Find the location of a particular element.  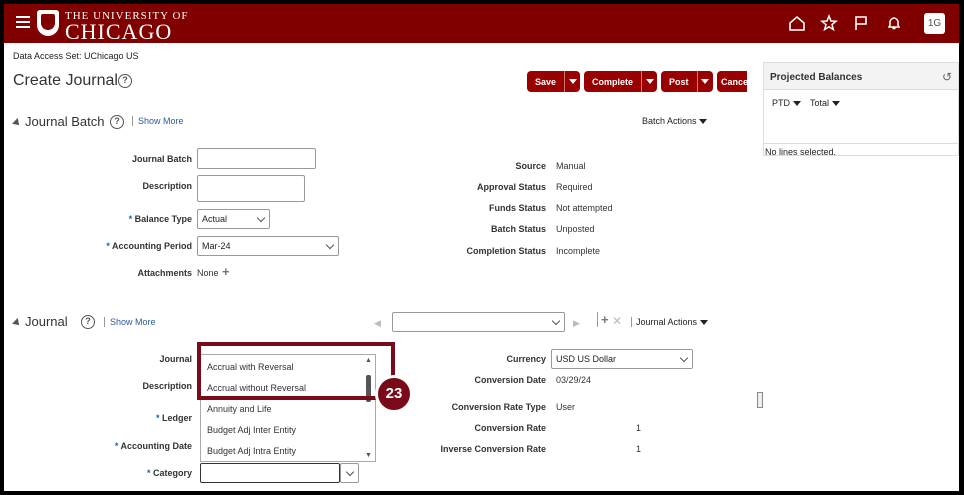

conversion-rate-label: Conversion Rate is located at coordinates (510, 428).